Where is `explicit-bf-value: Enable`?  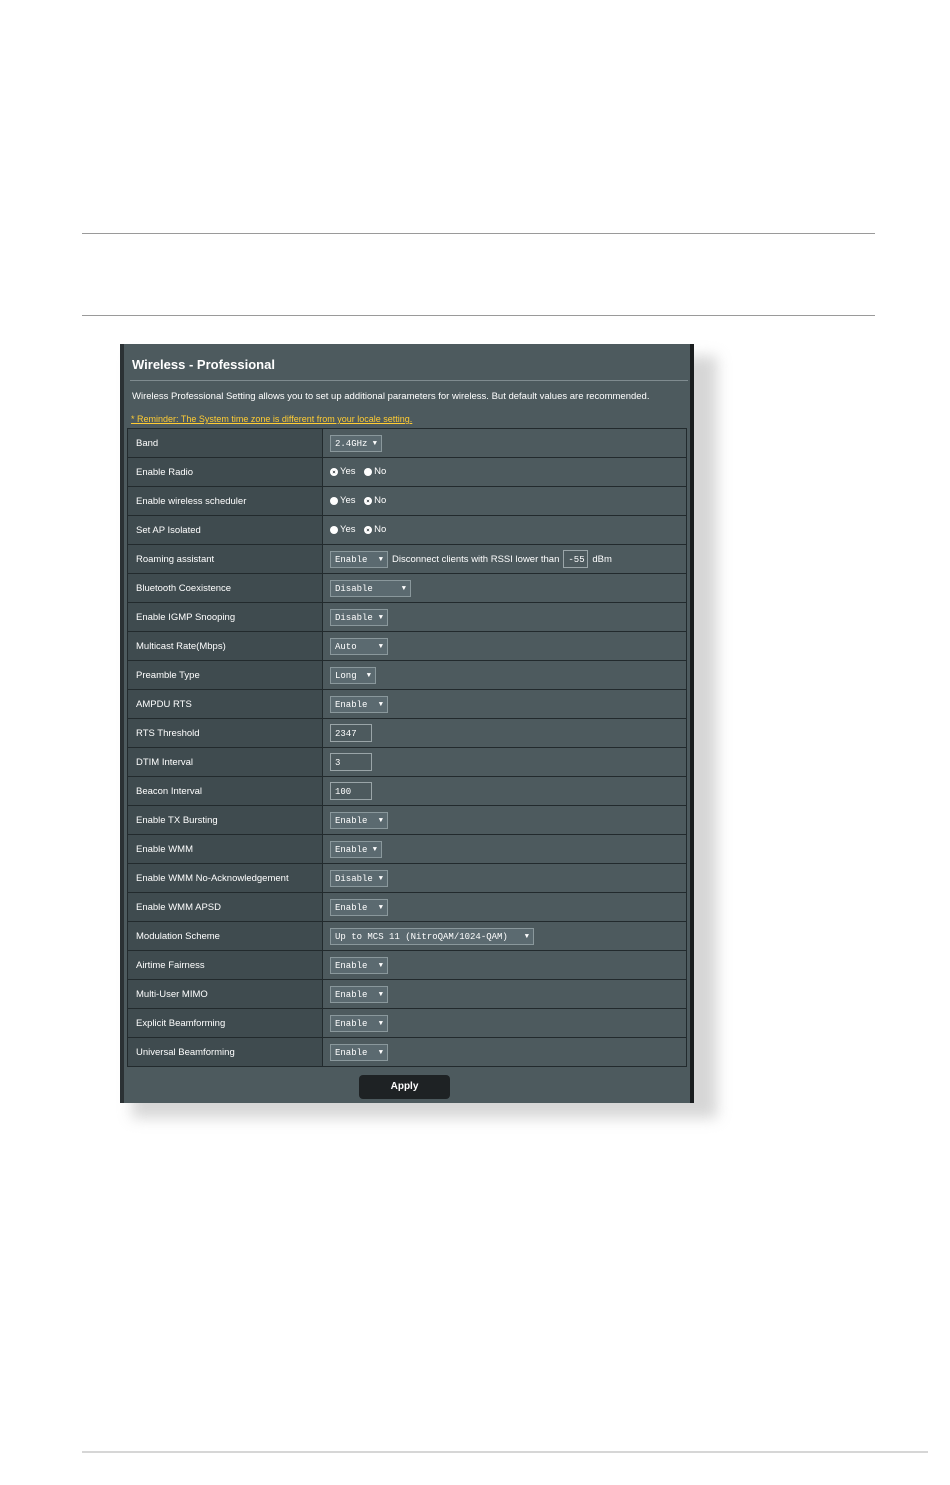 explicit-bf-value: Enable is located at coordinates (351, 1023).